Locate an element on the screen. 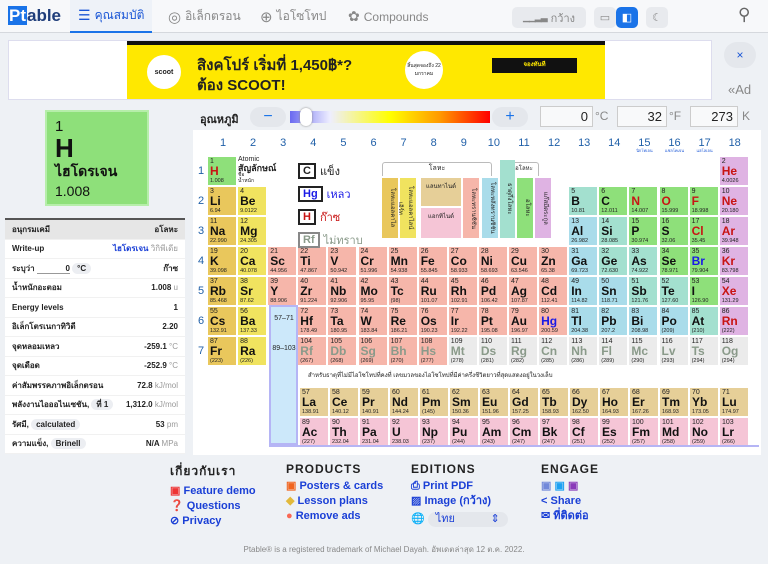  kelvin-input: 273 is located at coordinates (714, 116).